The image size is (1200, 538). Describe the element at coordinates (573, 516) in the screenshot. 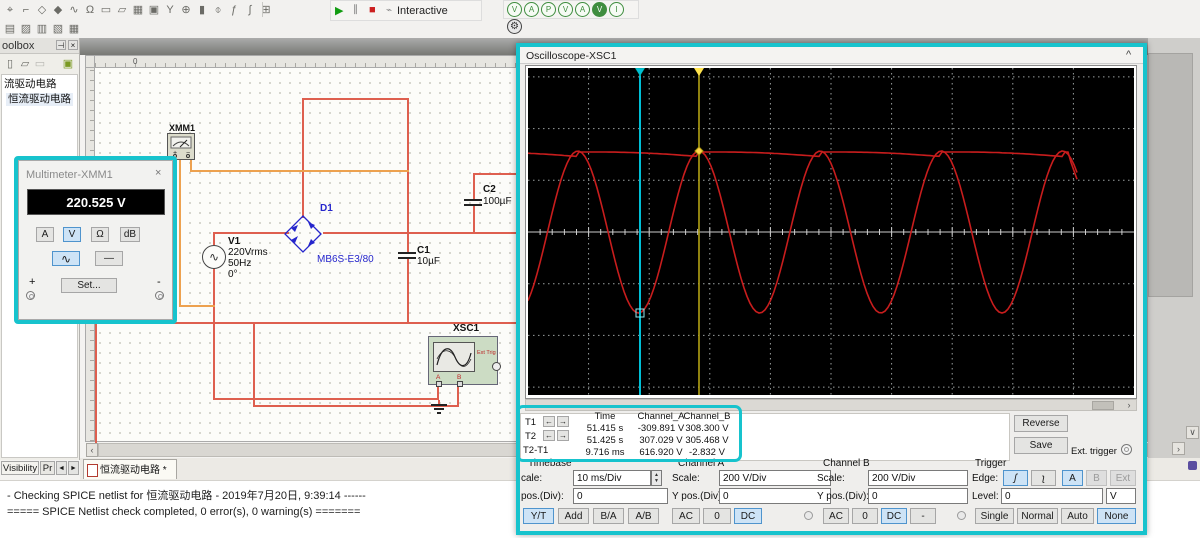

I see `timebase-add-button: Add` at that location.